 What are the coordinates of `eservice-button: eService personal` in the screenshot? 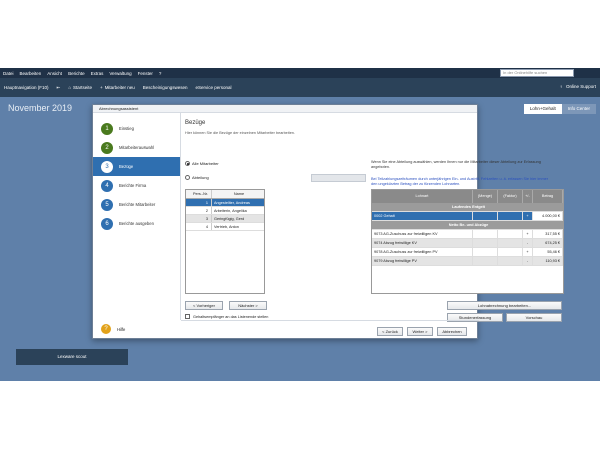 It's located at (213, 87).